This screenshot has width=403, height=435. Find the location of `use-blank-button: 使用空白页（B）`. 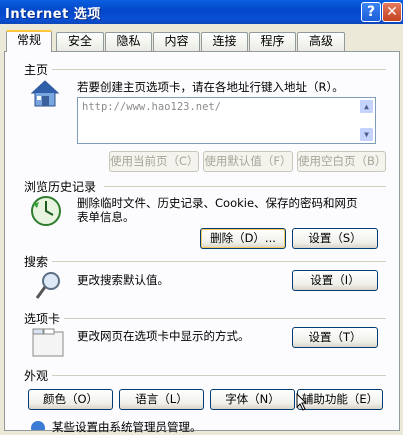

use-blank-button: 使用空白页（B） is located at coordinates (341, 161).